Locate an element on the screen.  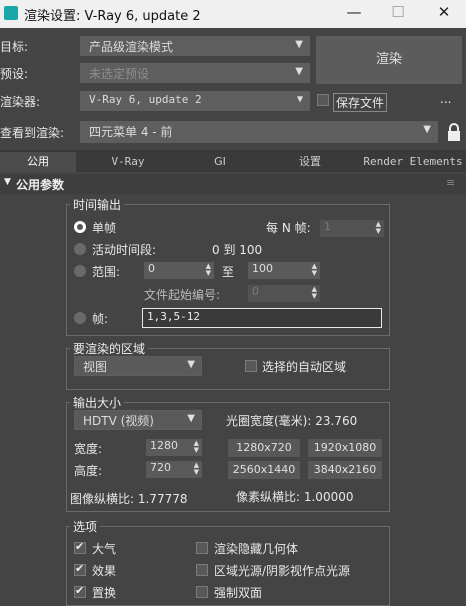
atmospheric-label: 大气 is located at coordinates (104, 549).